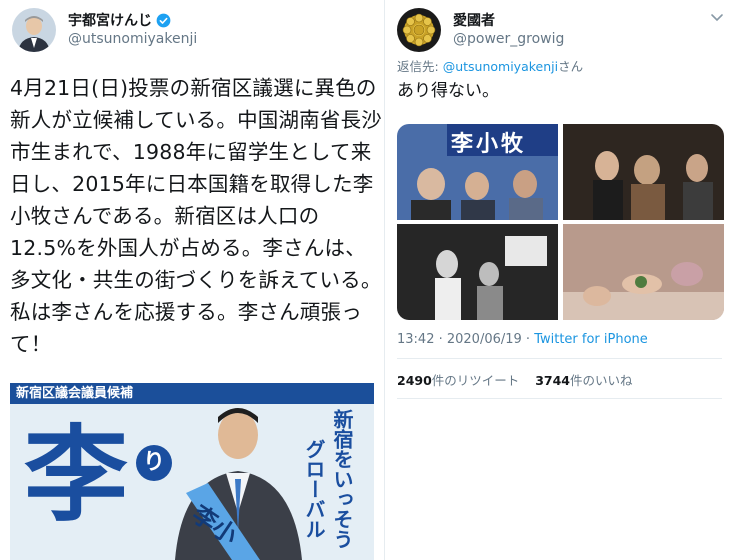 The height and width of the screenshot is (560, 733). What do you see at coordinates (553, 380) in the screenshot?
I see `likes-count: 3744` at bounding box center [553, 380].